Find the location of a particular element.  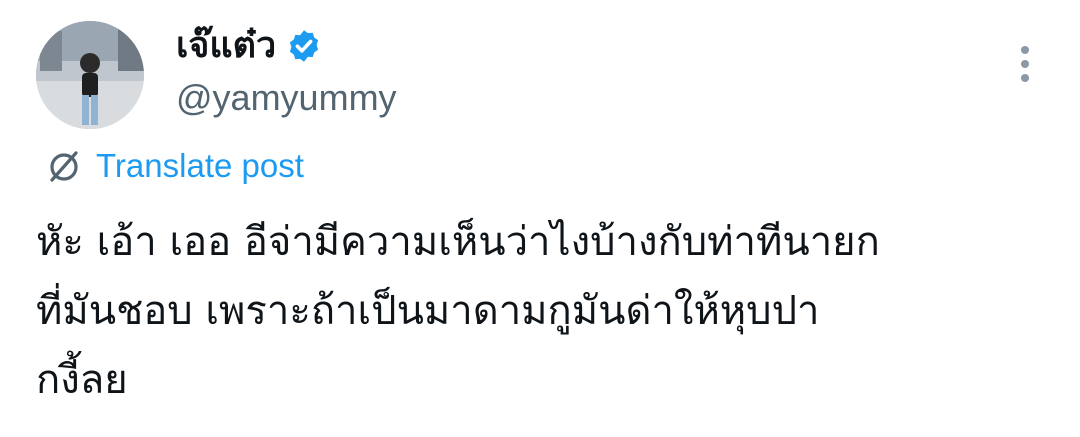

translate-label: Translate post is located at coordinates (200, 165).